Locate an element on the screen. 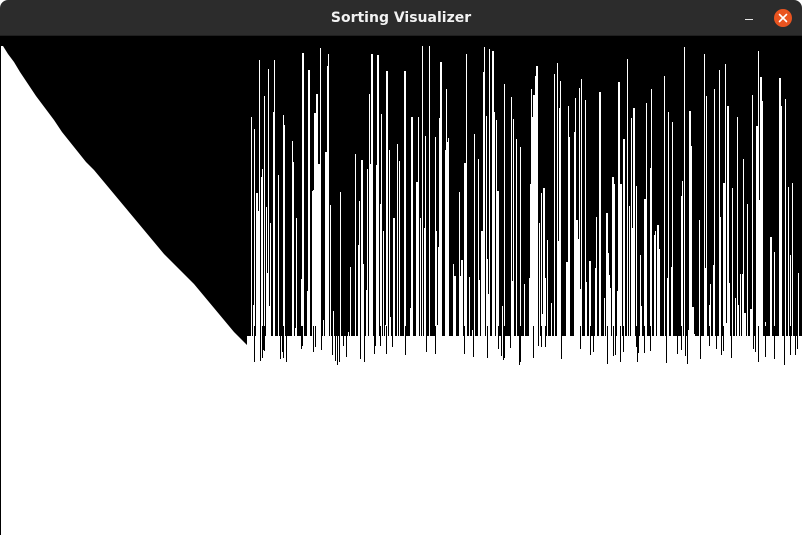 The width and height of the screenshot is (802, 535). minimize-button is located at coordinates (749, 18).